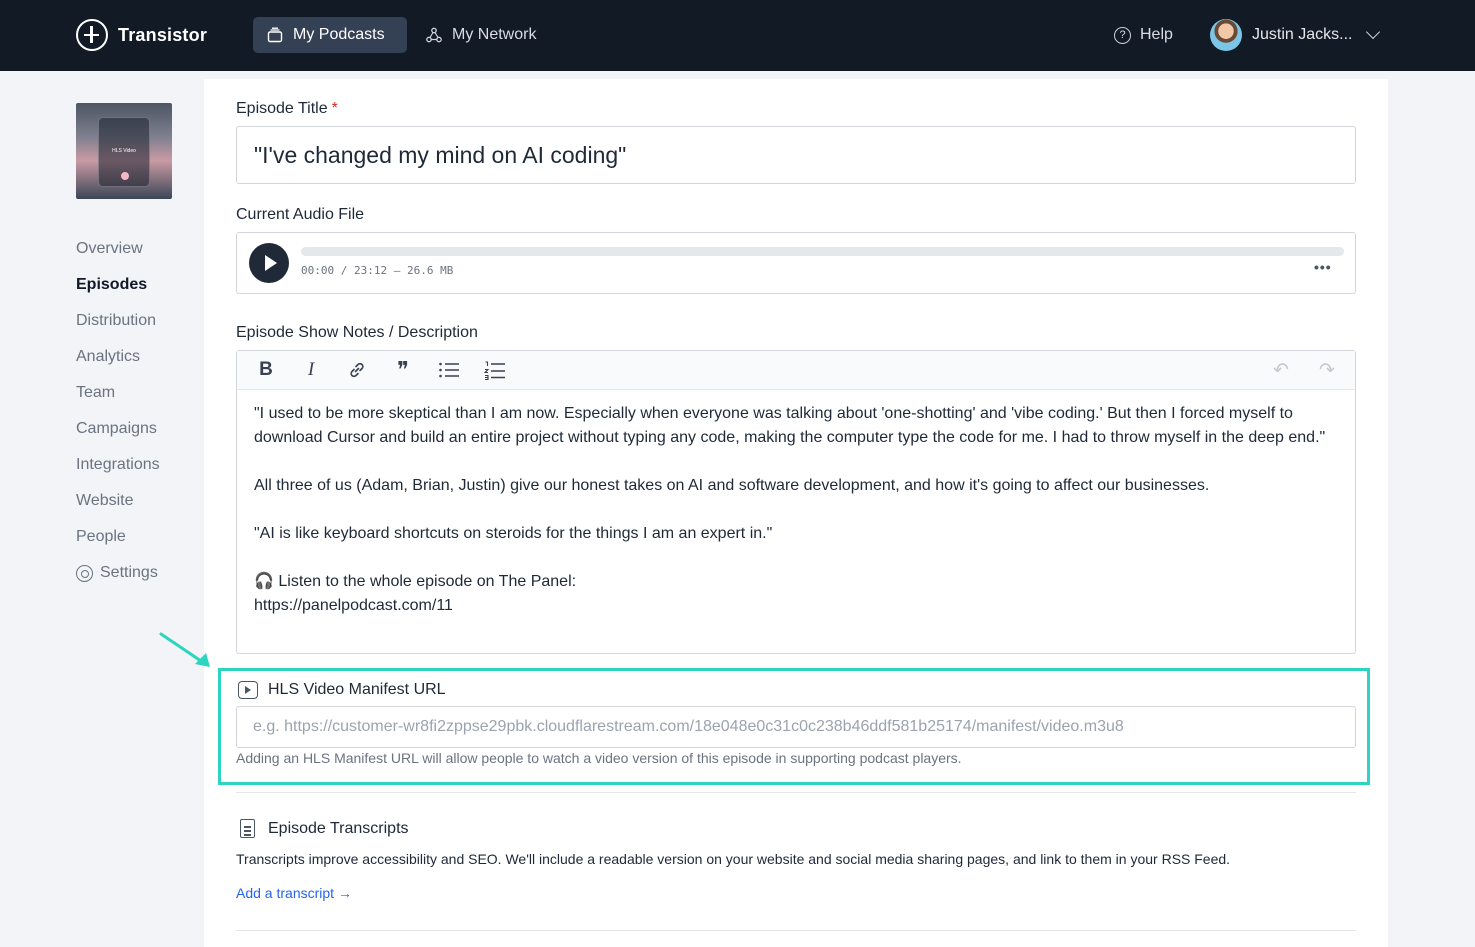 Image resolution: width=1475 pixels, height=947 pixels. I want to click on redo-button: ↷, so click(1327, 370).